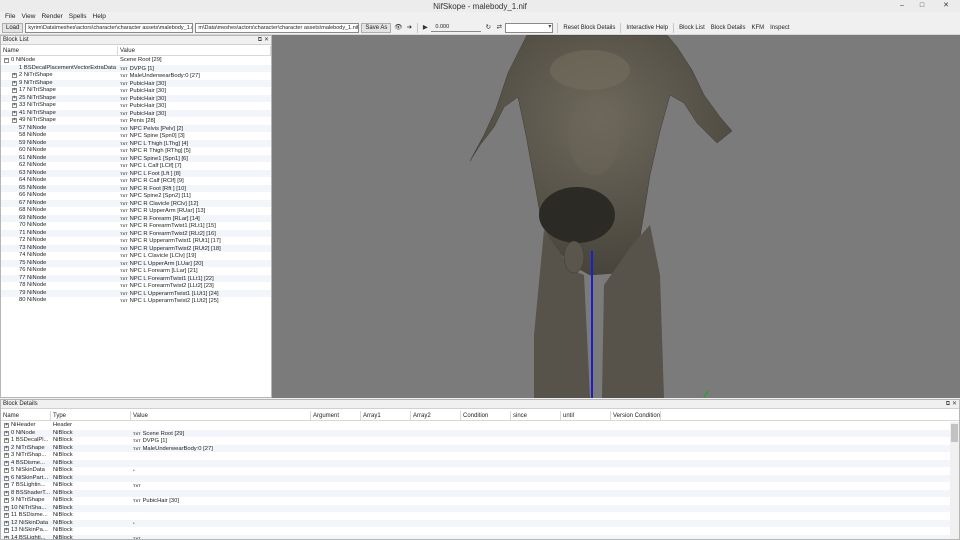 This screenshot has height=540, width=960. I want to click on tree-row: 64 NiNode TXT NPC R Calf [RClf] [9], so click(136, 181).